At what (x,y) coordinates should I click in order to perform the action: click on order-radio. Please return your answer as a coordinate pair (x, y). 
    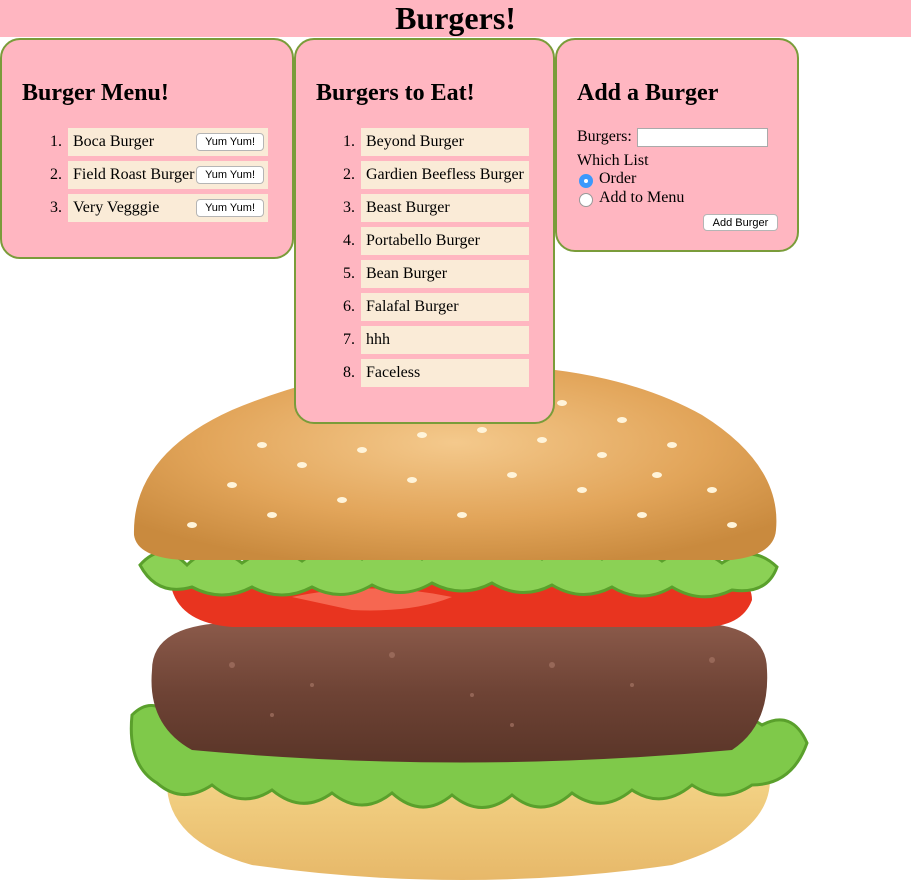
    Looking at the image, I should click on (586, 181).